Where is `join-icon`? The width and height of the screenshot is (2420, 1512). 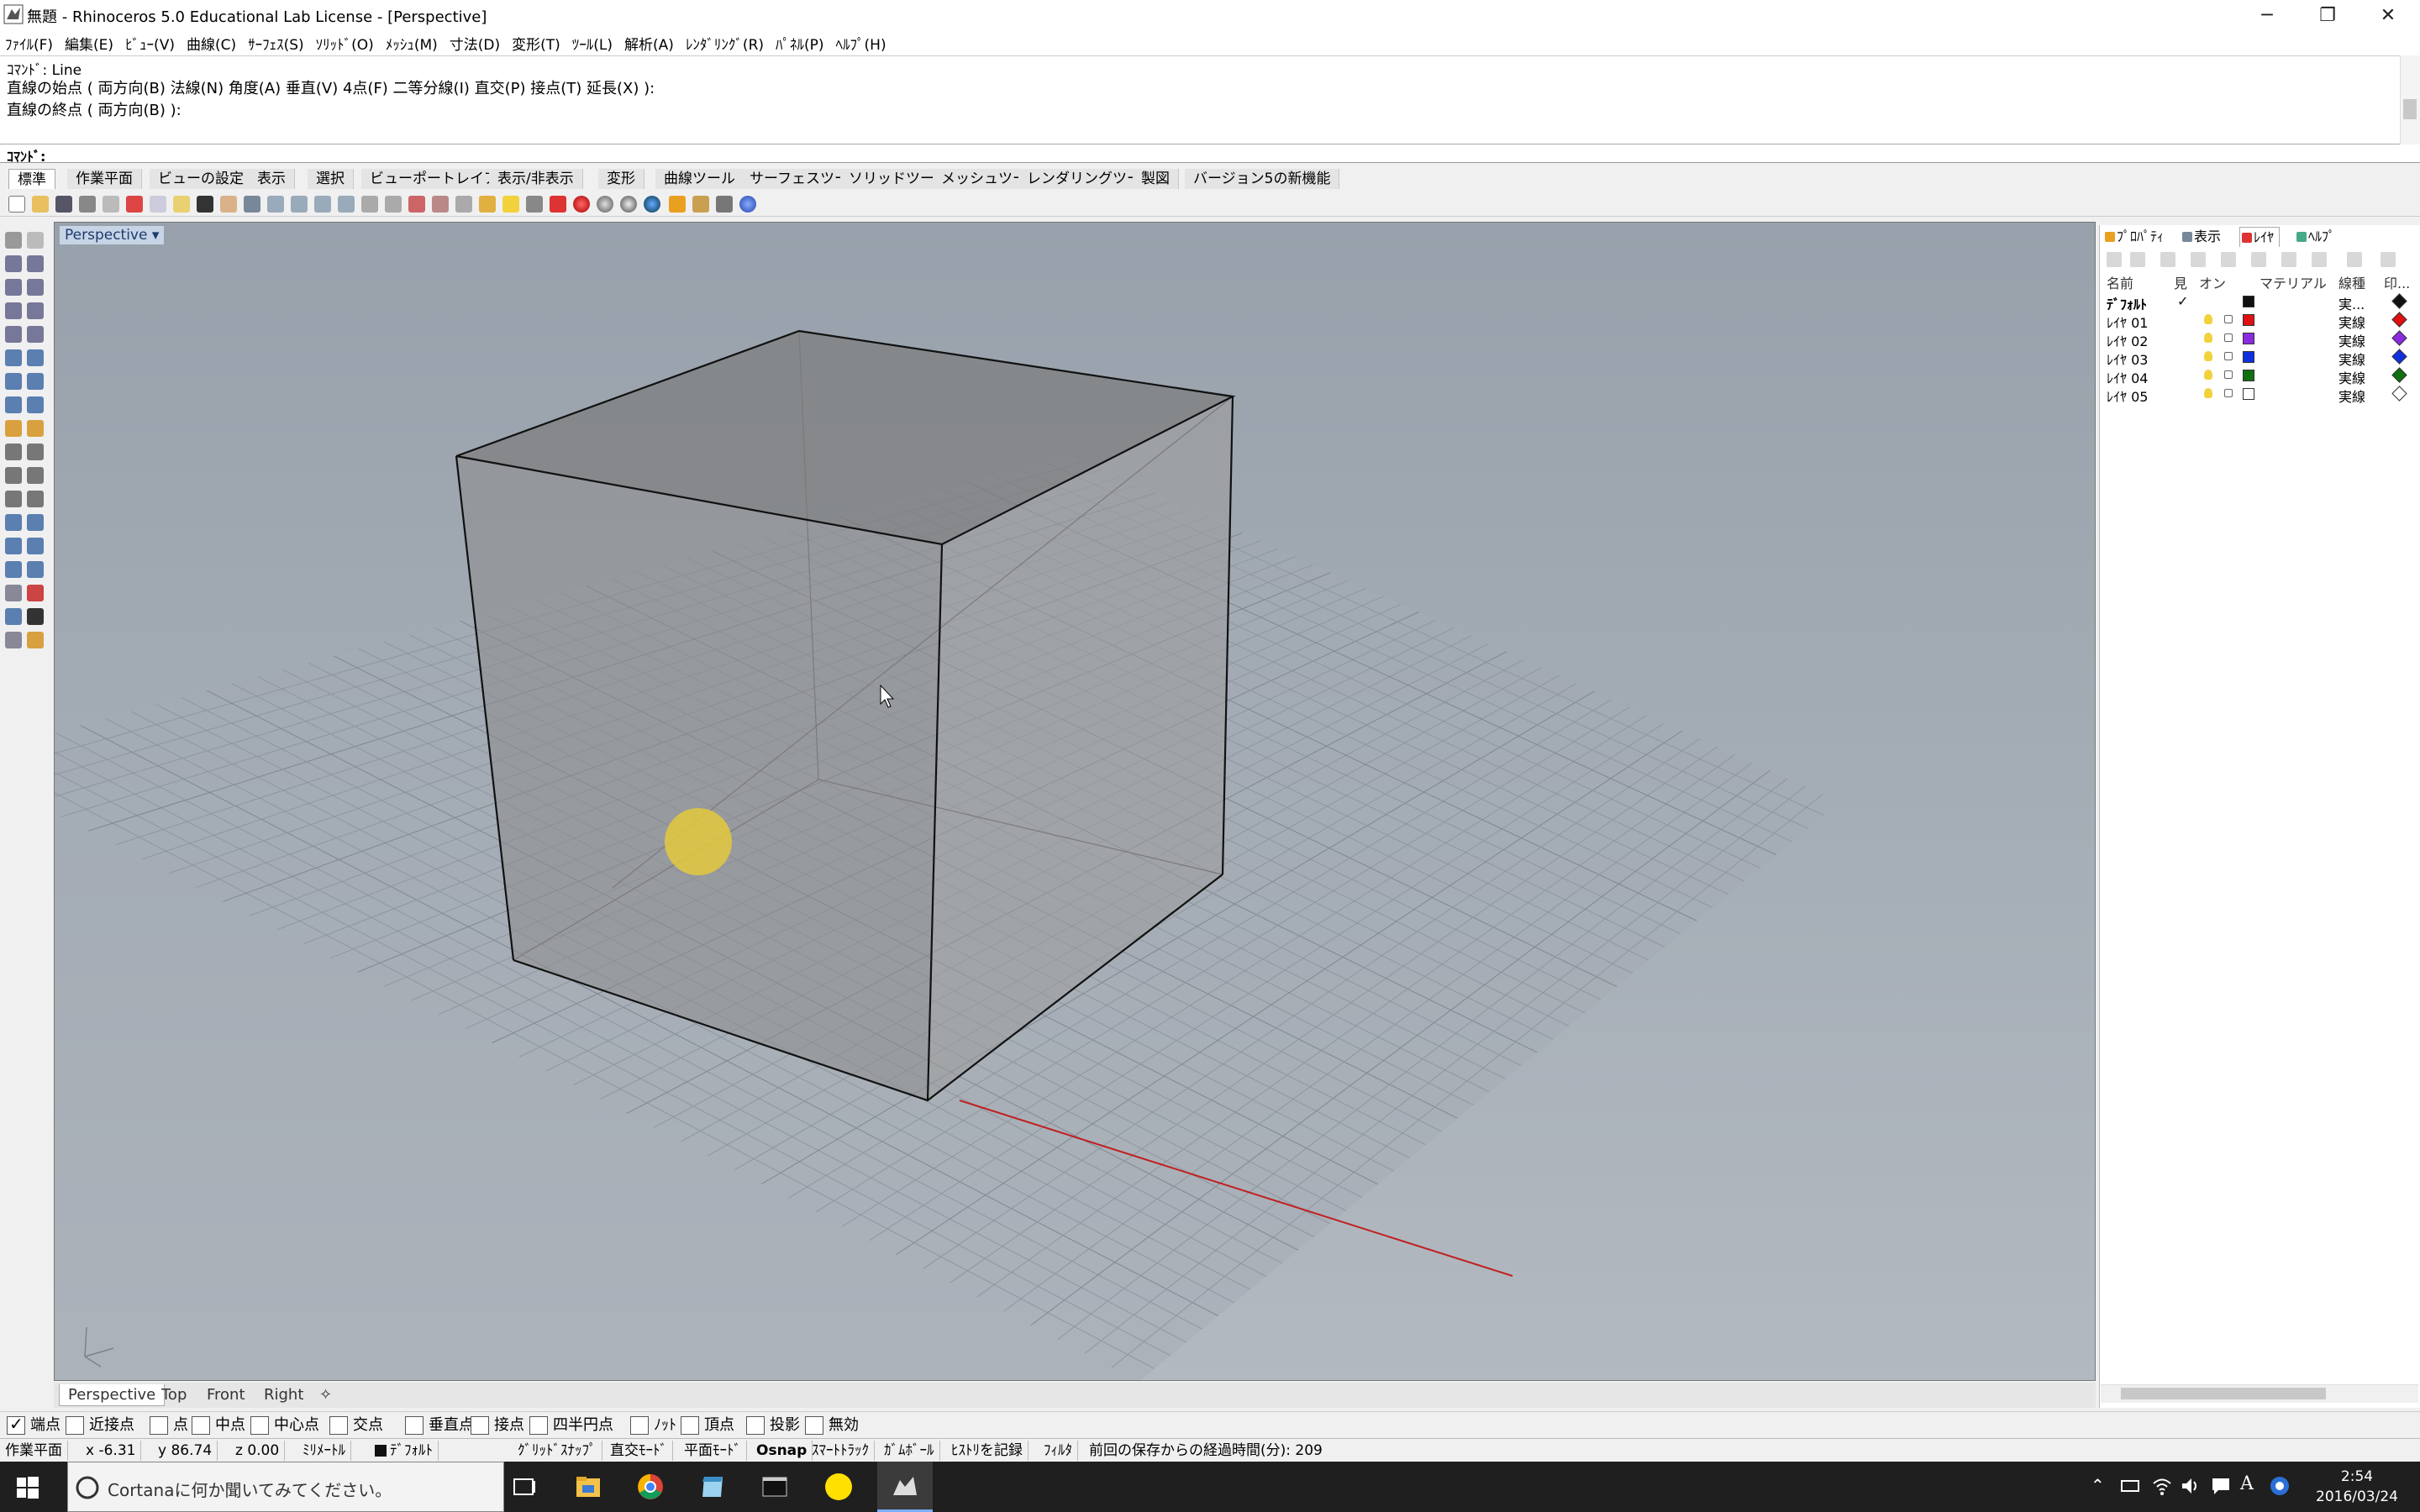 join-icon is located at coordinates (14, 452).